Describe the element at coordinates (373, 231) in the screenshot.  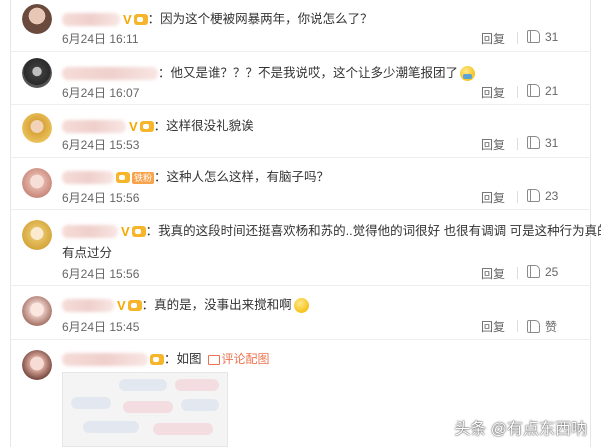
I see `comment-text: ：我真的这段时间还挺喜欢杨和苏的..觉得他的词很好 也很有调调 可是这种行为真的` at that location.